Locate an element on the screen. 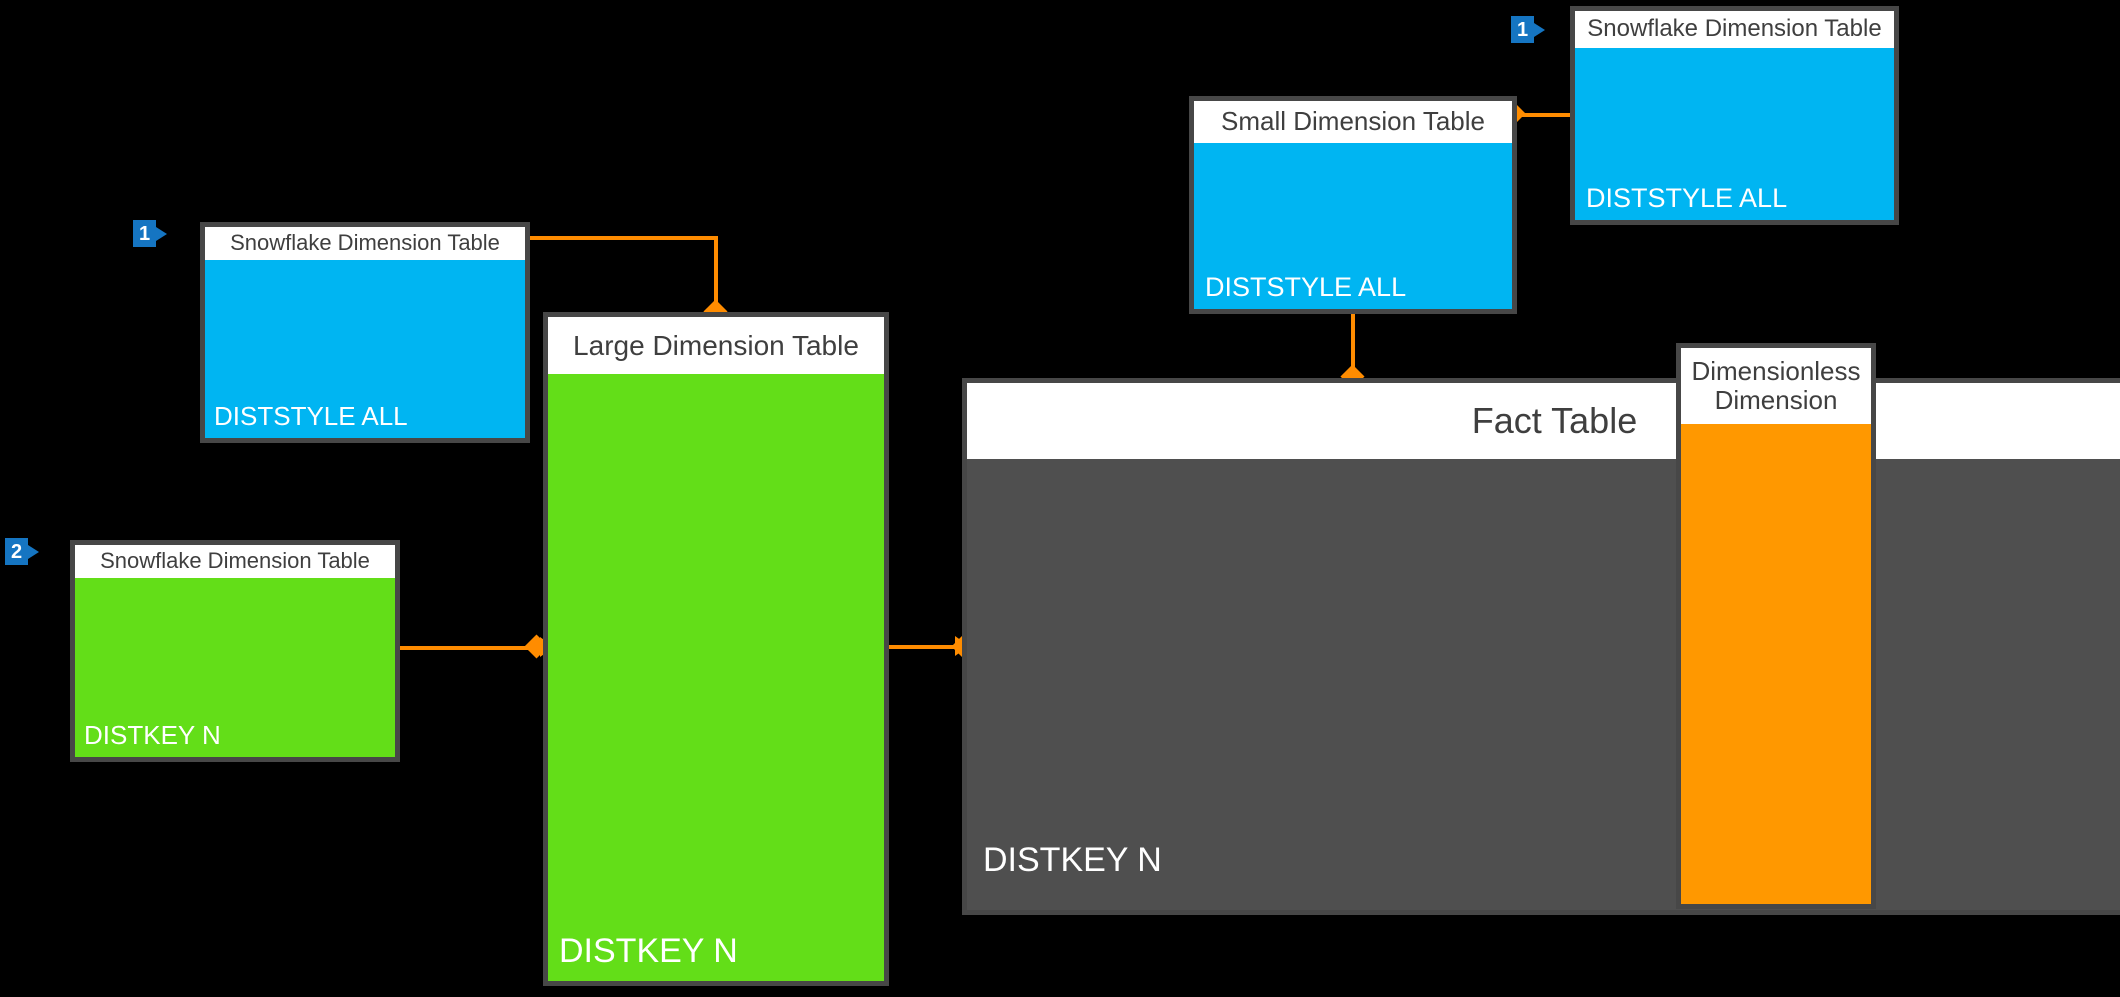  dimensionless-dimension: Dimensionless Dimension is located at coordinates (1776, 626).